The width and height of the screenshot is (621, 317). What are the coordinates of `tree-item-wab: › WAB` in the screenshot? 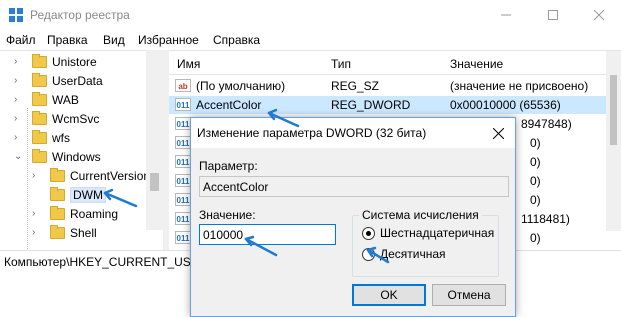 It's located at (46, 99).